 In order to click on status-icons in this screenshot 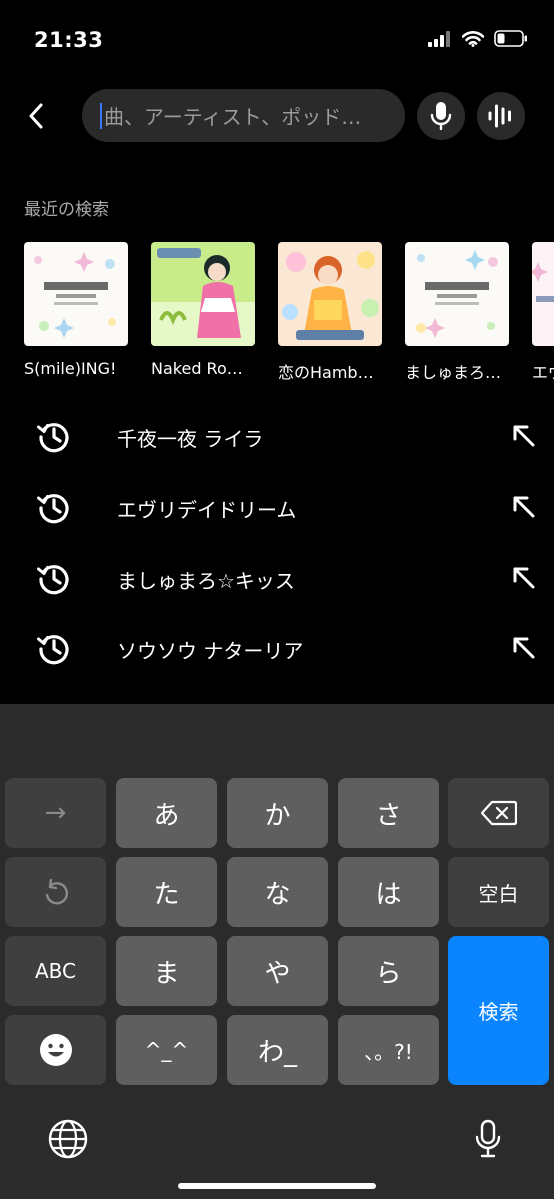, I will do `click(478, 38)`.